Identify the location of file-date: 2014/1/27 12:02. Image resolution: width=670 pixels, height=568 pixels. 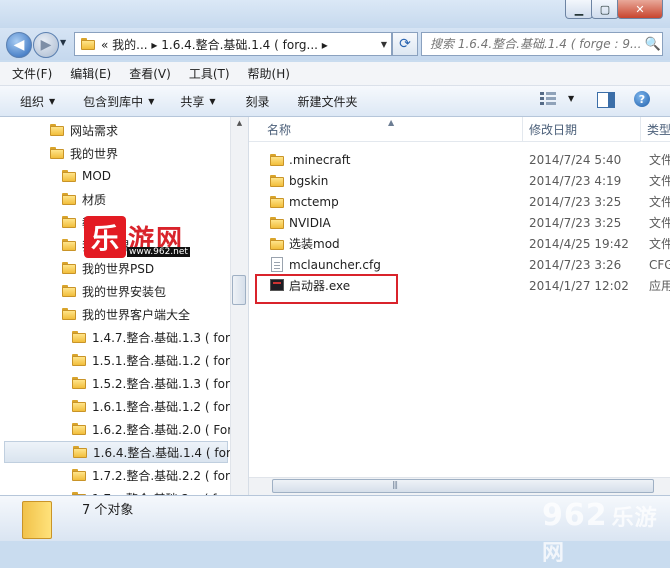
(579, 285).